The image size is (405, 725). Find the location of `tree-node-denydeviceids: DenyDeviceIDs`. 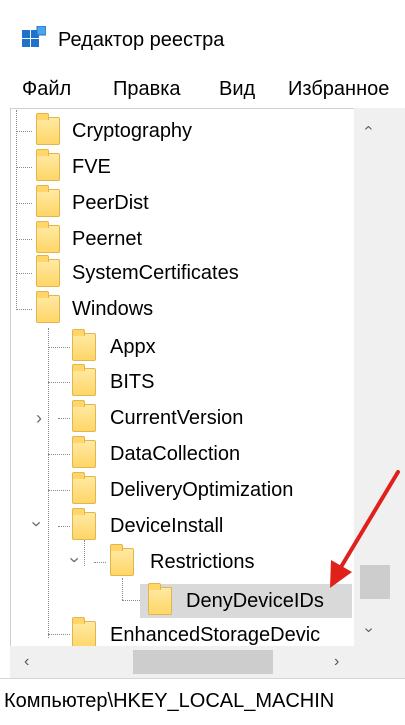

tree-node-denydeviceids: DenyDeviceIDs is located at coordinates (247, 600).